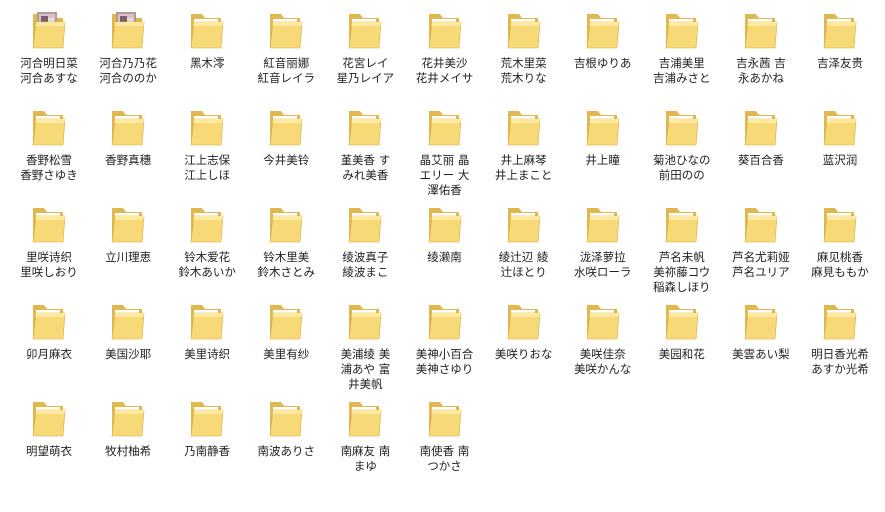  Describe the element at coordinates (682, 48) in the screenshot. I see `folder-item: 吉浦美里 吉浦みさと` at that location.